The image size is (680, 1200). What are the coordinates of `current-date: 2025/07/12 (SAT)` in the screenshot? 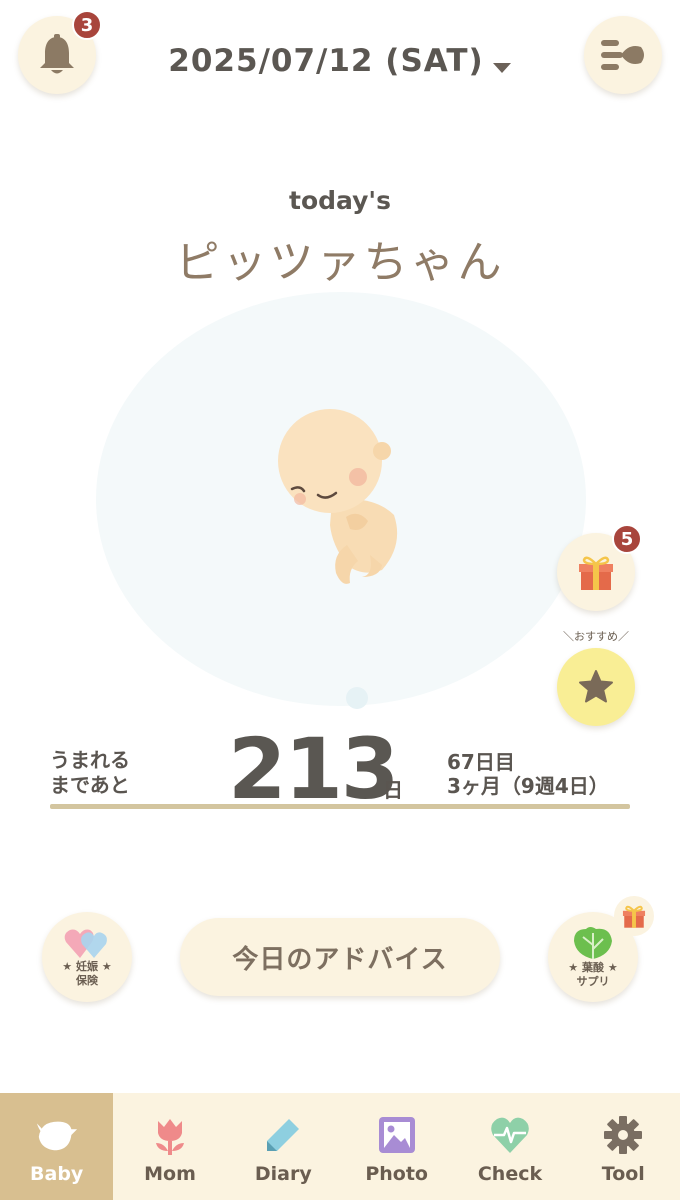 It's located at (326, 61).